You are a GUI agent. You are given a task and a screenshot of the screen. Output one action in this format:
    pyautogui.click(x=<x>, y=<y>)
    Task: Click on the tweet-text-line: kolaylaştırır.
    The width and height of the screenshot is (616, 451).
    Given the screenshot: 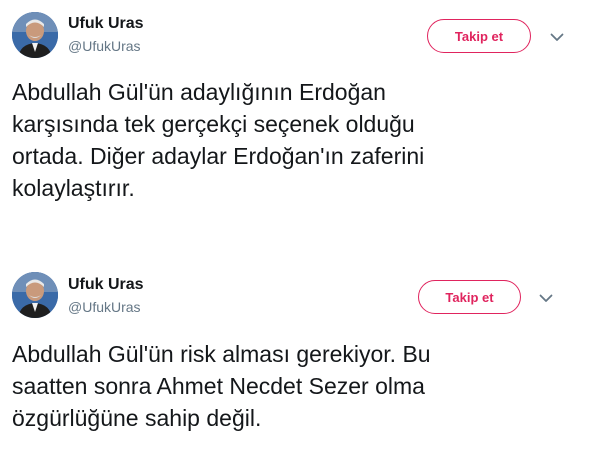 What is the action you would take?
    pyautogui.click(x=73, y=188)
    